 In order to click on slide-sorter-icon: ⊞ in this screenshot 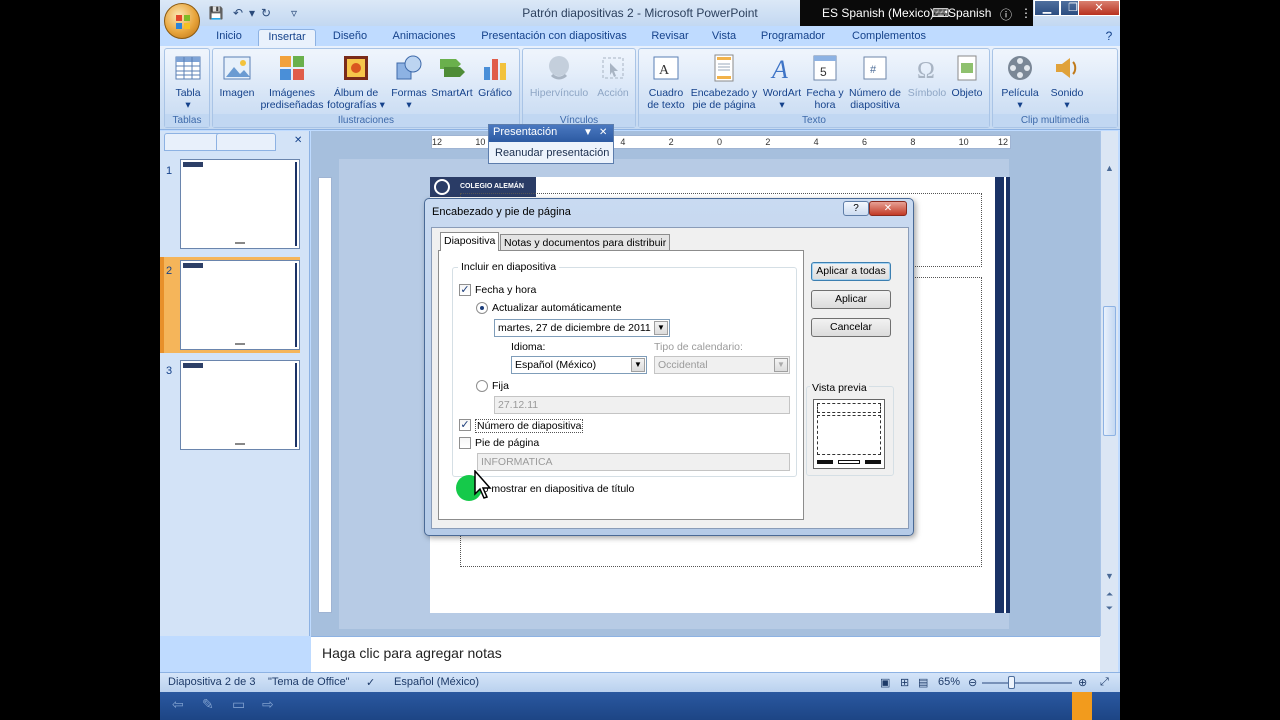, I will do `click(904, 682)`.